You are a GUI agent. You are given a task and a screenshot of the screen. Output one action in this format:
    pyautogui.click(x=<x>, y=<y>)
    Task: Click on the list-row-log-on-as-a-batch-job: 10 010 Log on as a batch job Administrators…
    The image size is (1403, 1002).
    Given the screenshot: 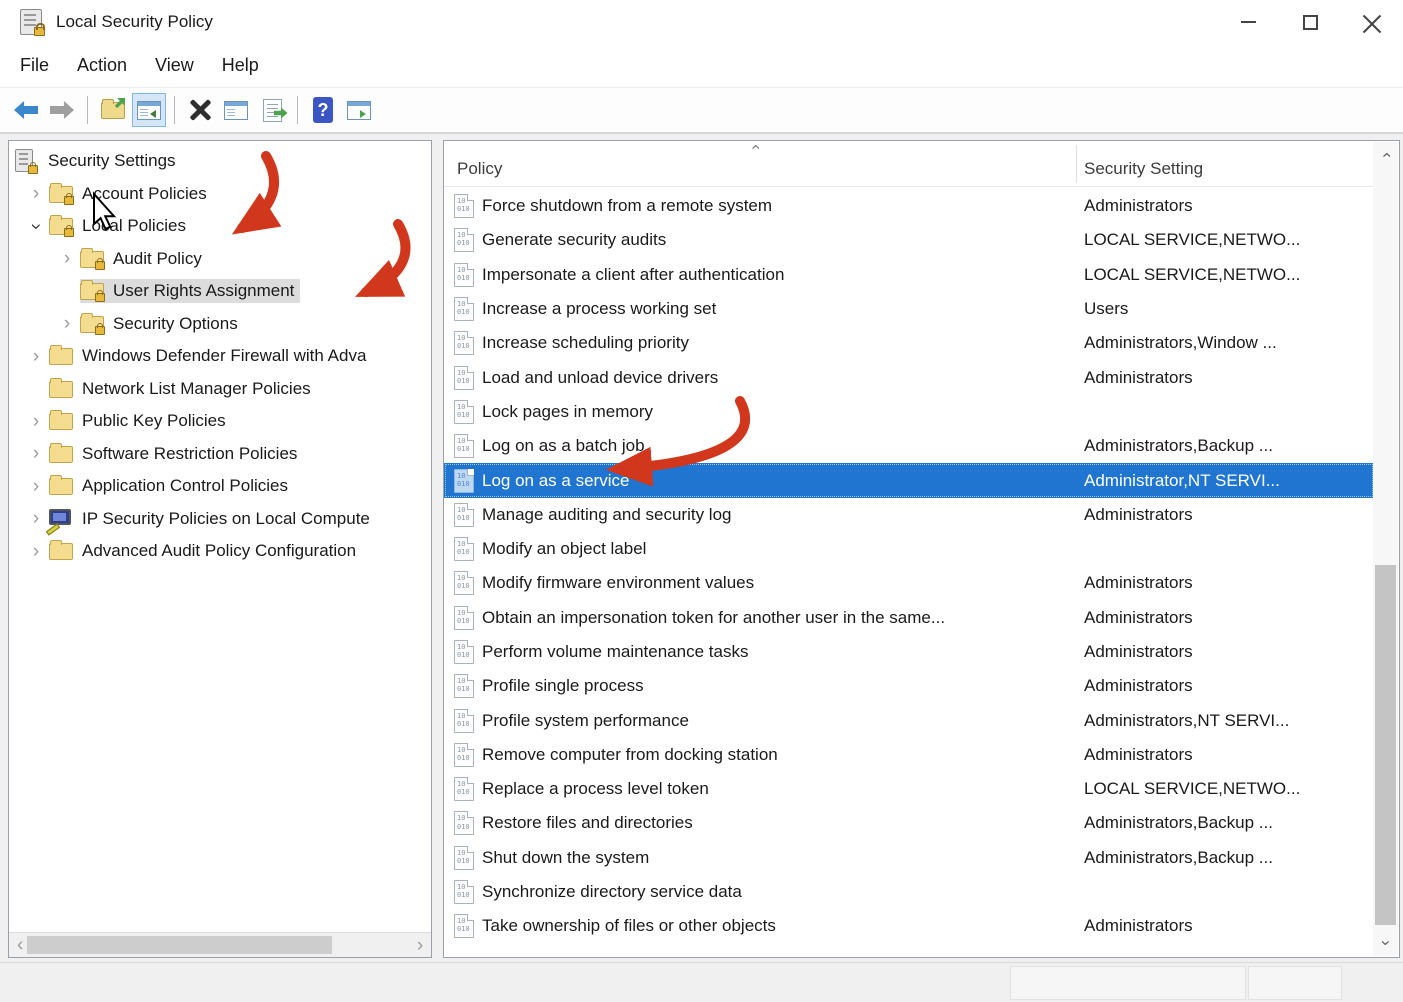 What is the action you would take?
    pyautogui.click(x=909, y=446)
    